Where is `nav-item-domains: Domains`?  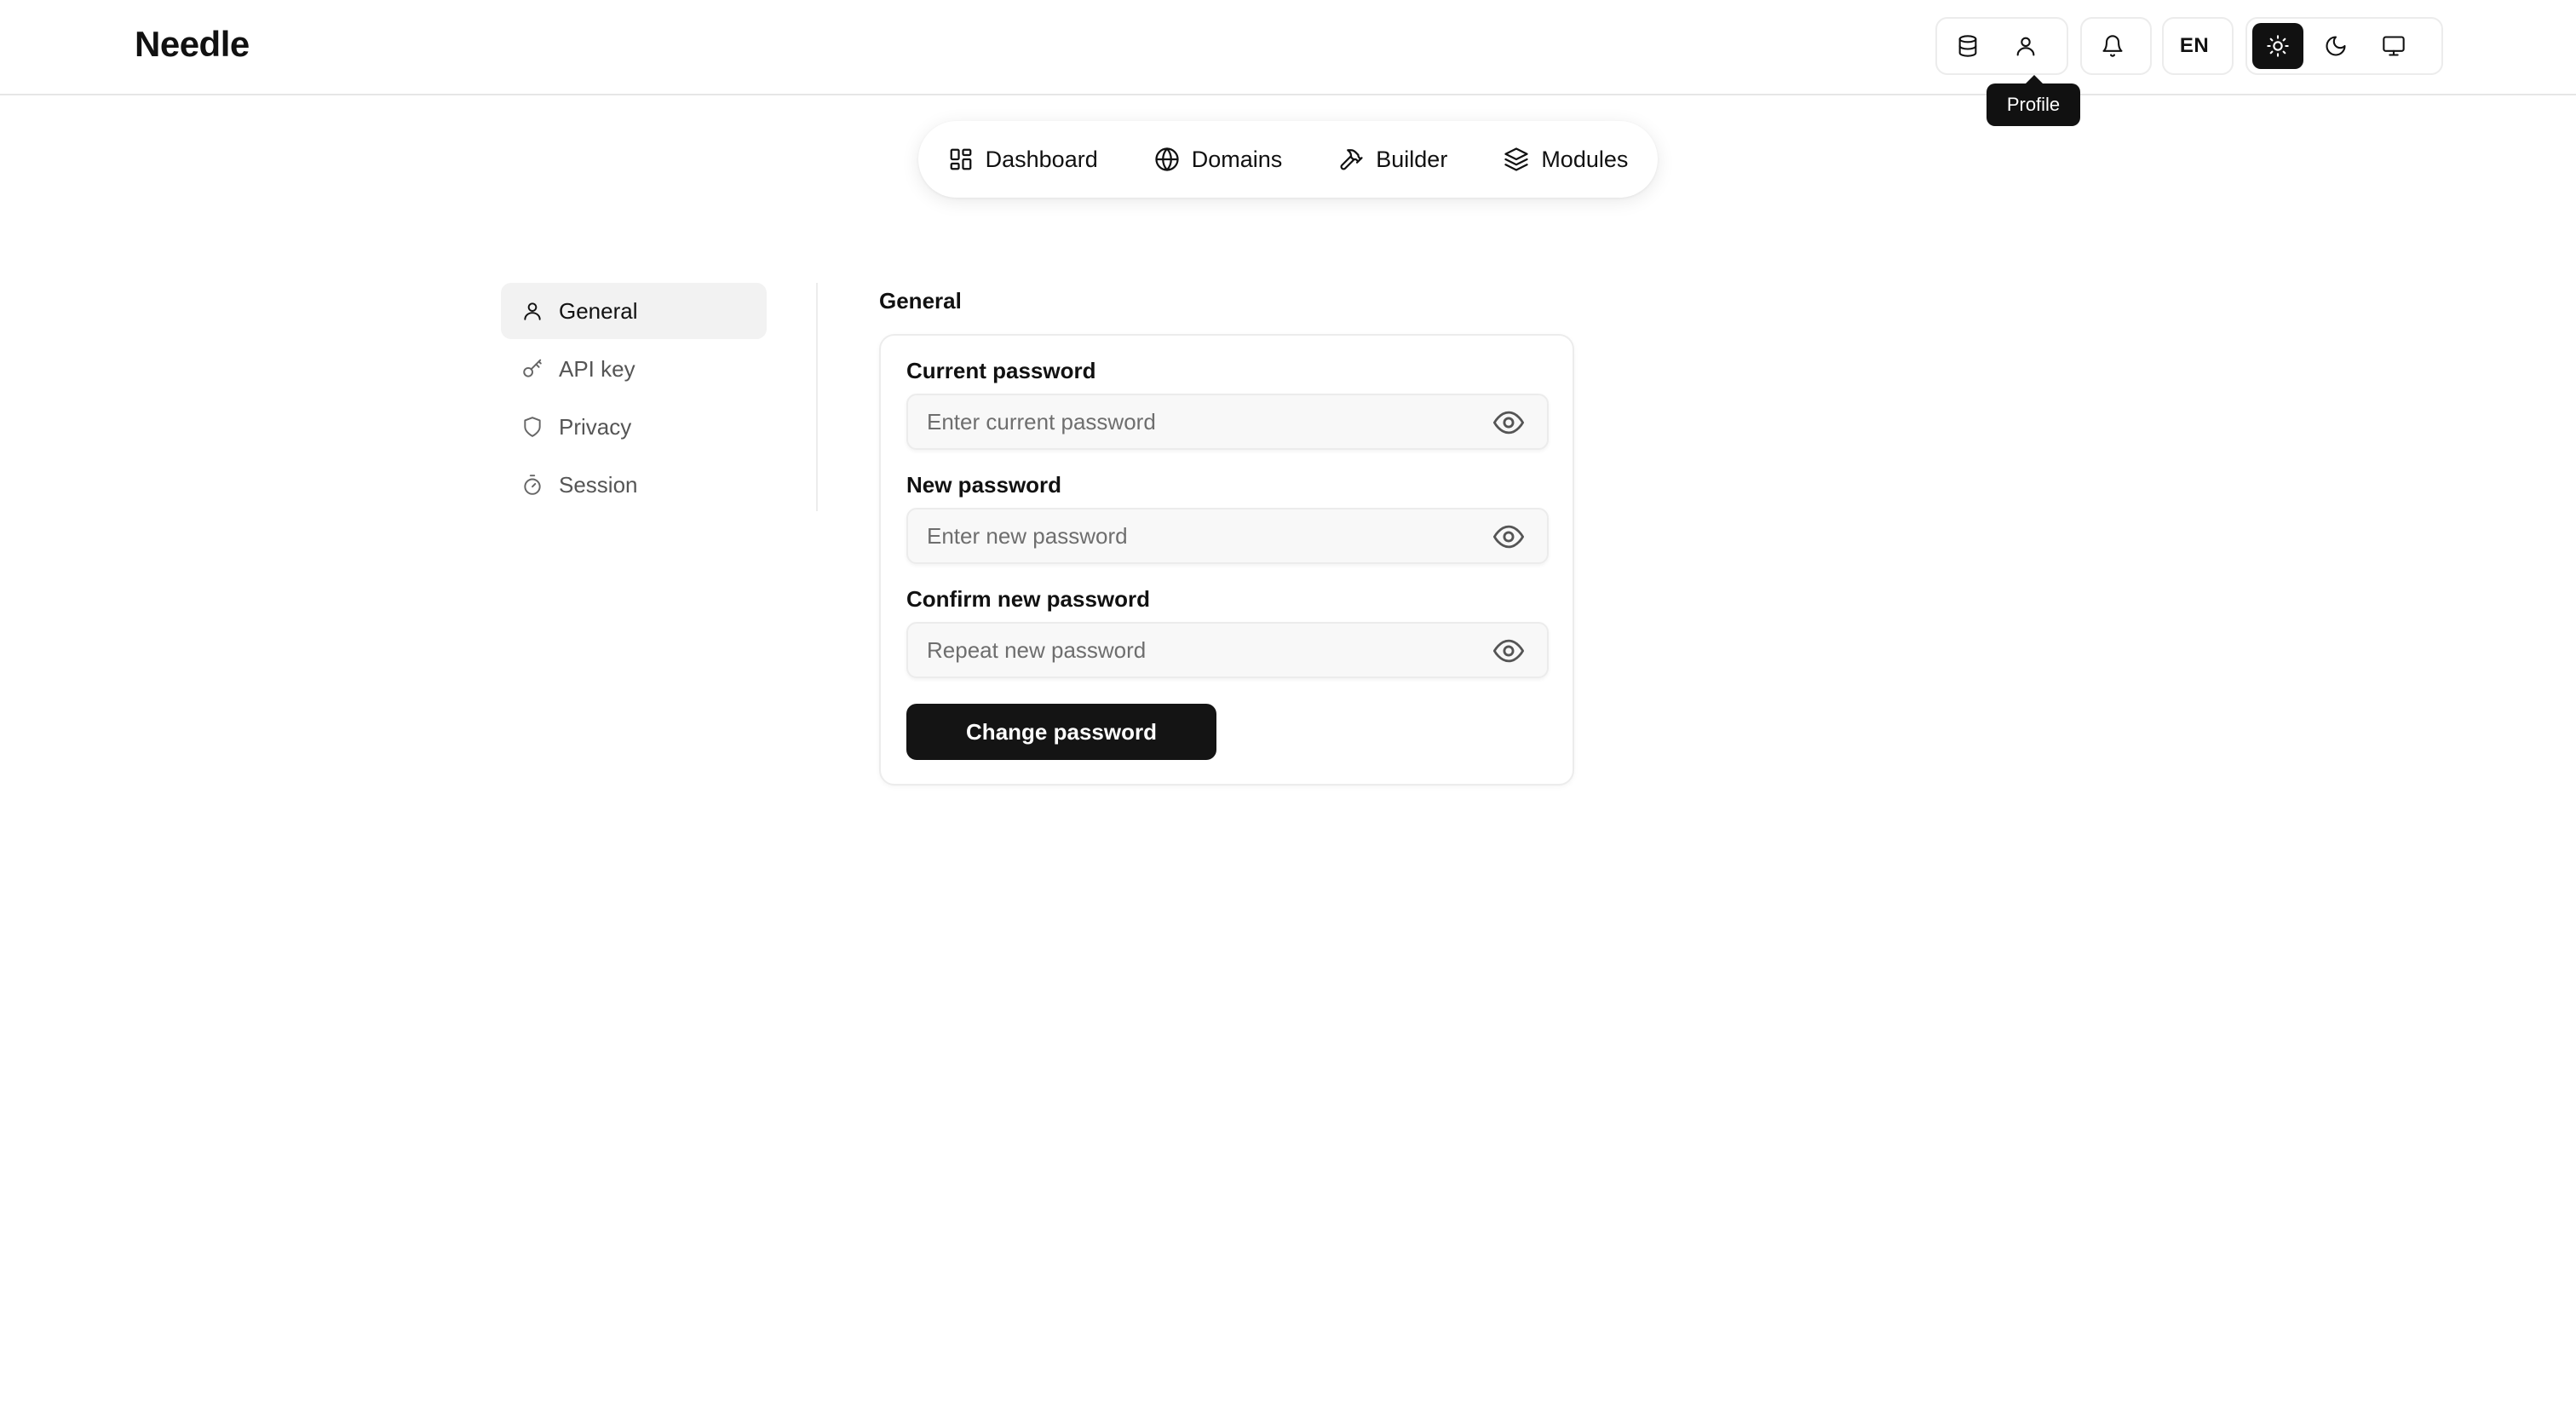
nav-item-domains: Domains is located at coordinates (1218, 159).